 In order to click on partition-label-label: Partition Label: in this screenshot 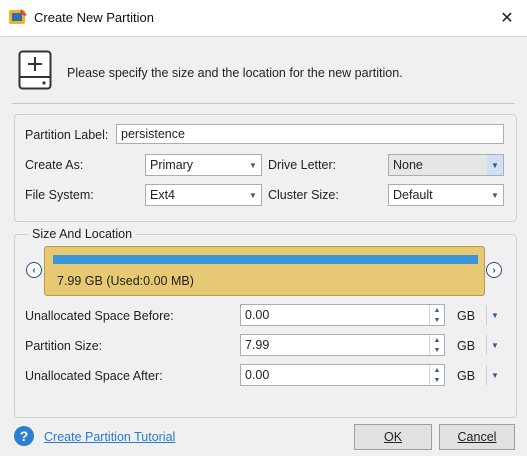, I will do `click(67, 135)`.